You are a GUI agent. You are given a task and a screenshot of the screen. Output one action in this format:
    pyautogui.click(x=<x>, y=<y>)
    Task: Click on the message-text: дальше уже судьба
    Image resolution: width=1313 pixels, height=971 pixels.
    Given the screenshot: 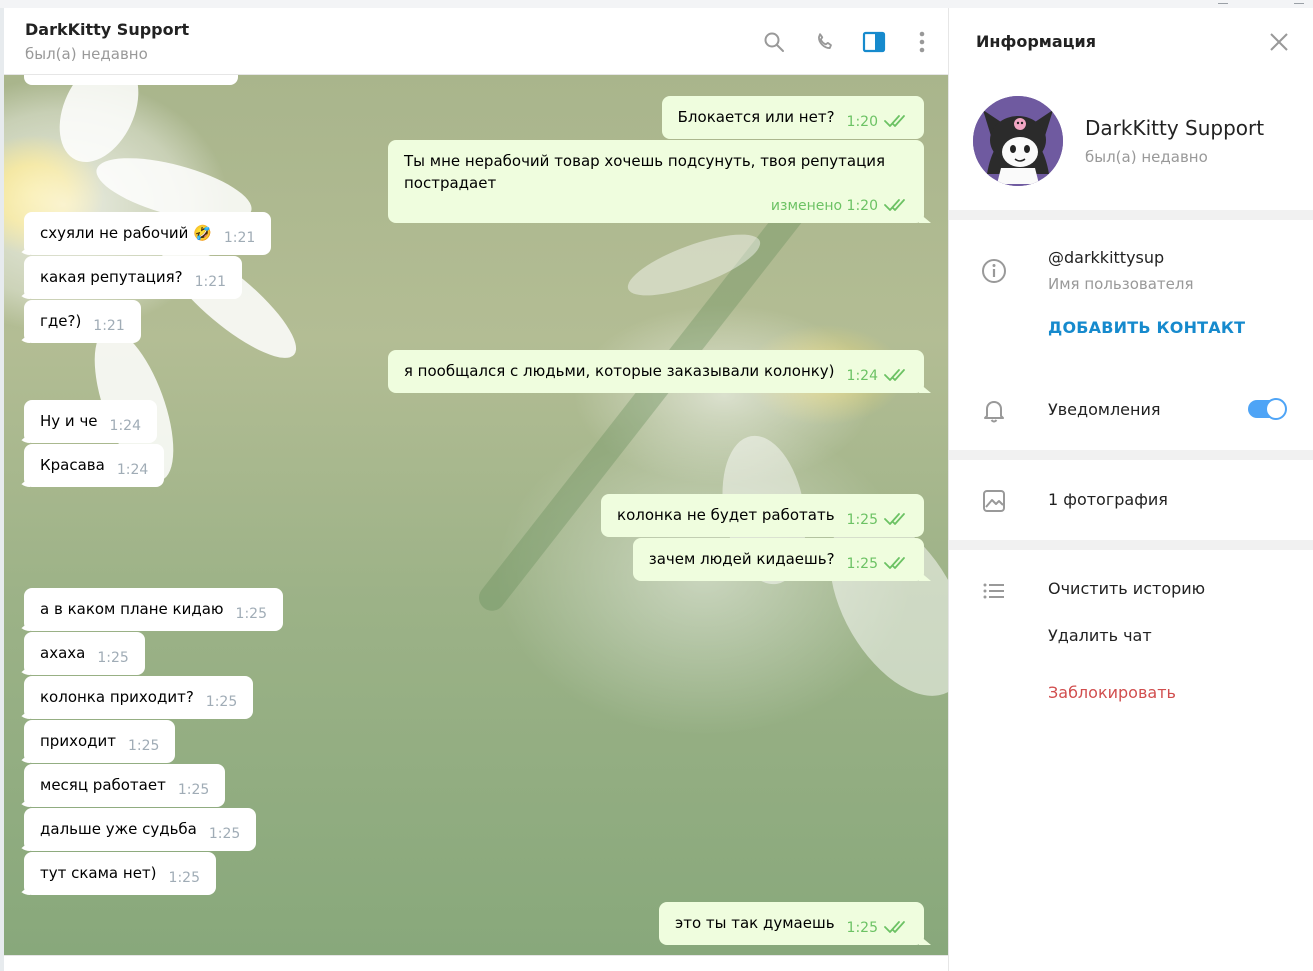 What is the action you would take?
    pyautogui.click(x=118, y=829)
    